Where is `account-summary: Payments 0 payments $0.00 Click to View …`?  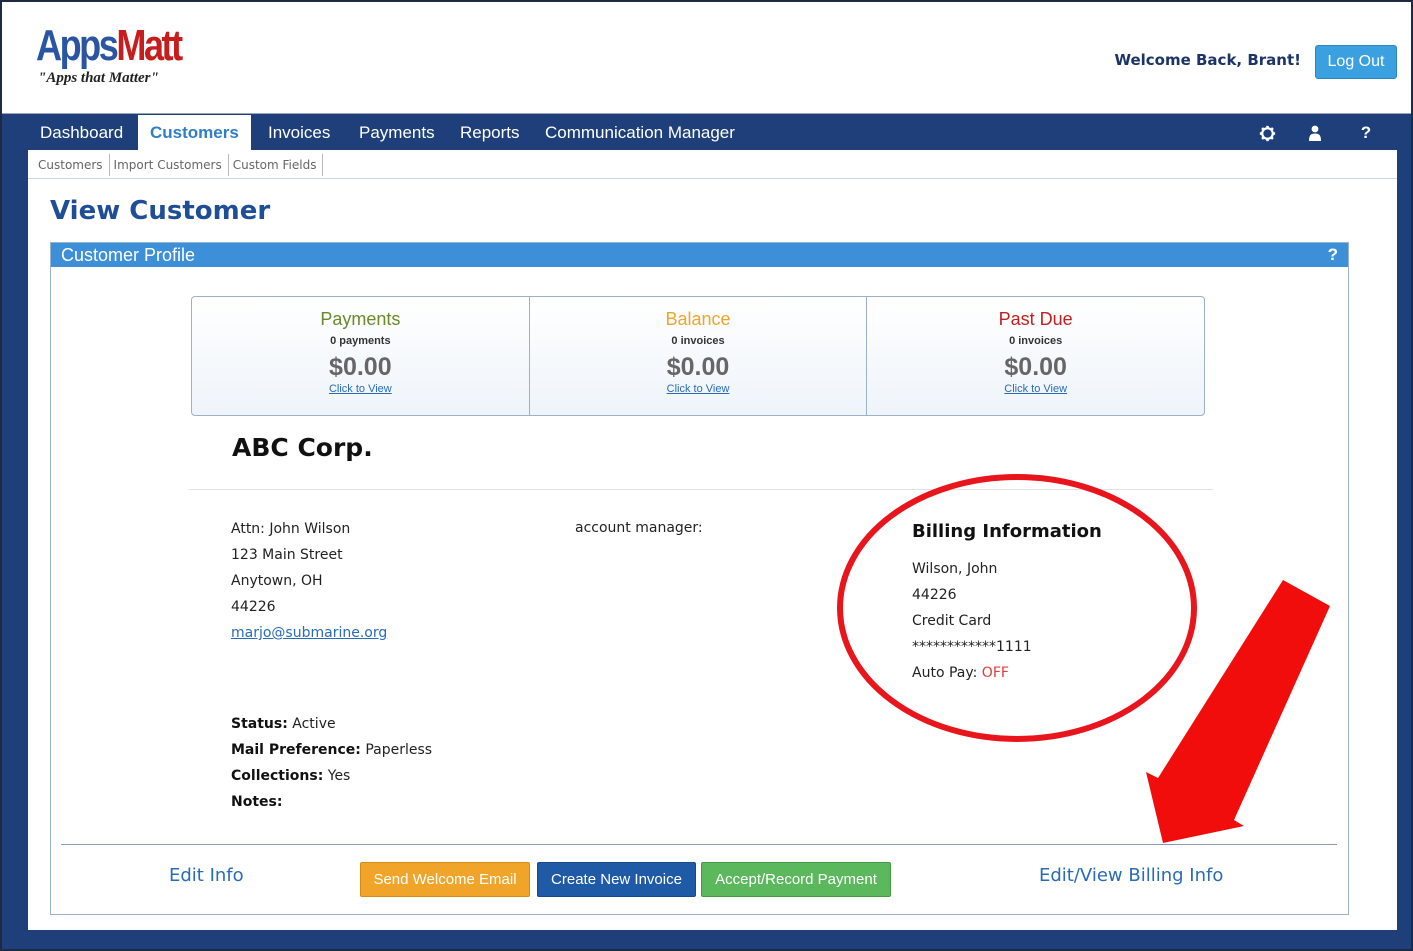
account-summary: Payments 0 payments $0.00 Click to View … is located at coordinates (698, 356).